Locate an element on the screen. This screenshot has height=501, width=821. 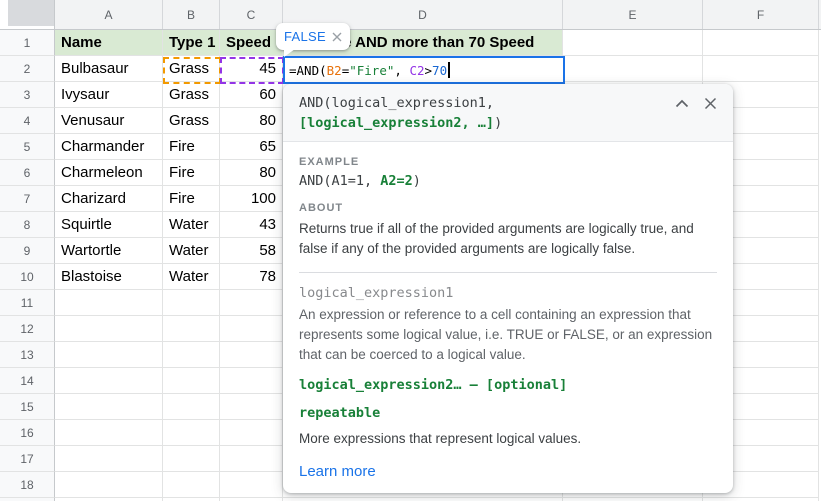
cell-B10: Water is located at coordinates (191, 277).